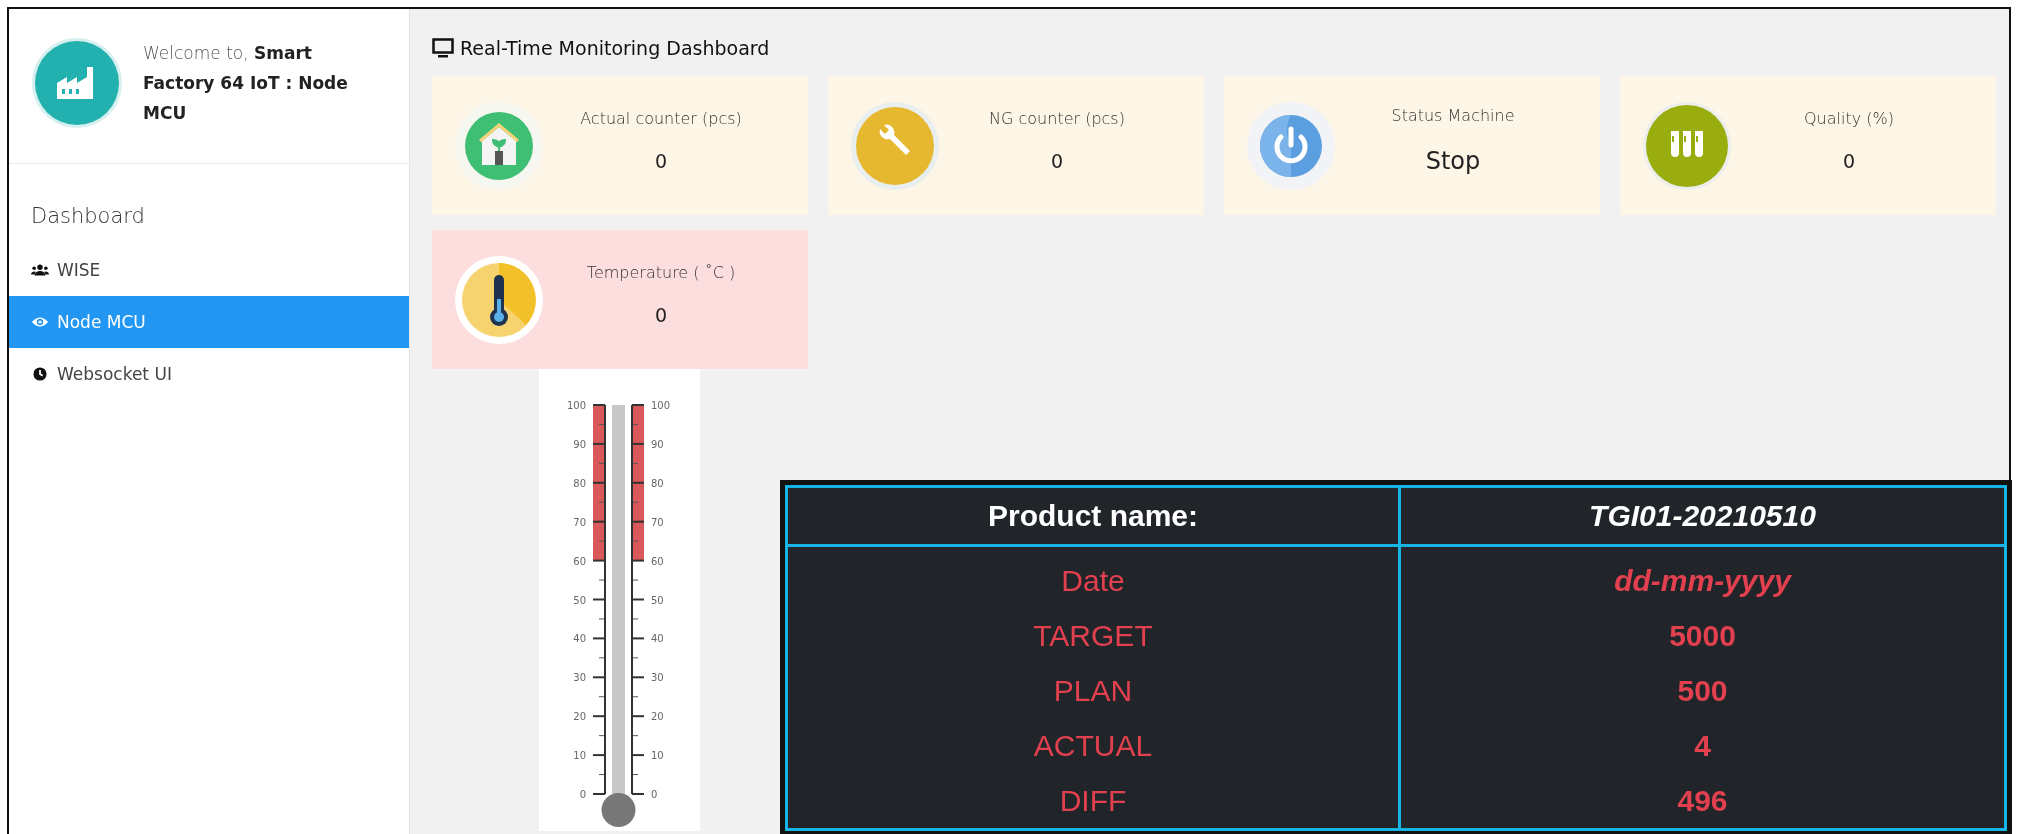  Describe the element at coordinates (1093, 691) in the screenshot. I see `row-label: PLAN` at that location.